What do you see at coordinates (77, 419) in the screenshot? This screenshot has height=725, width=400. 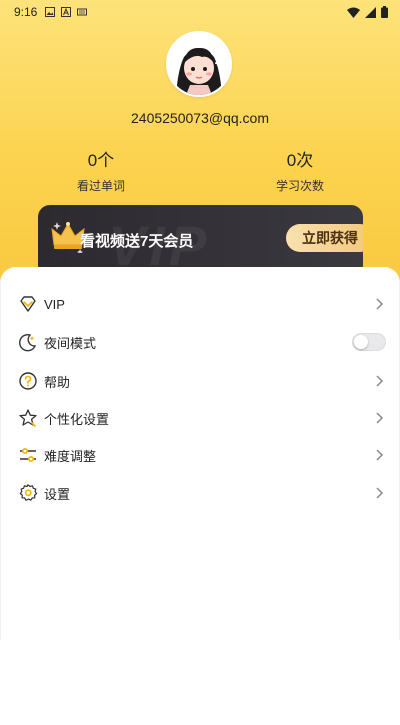 I see `menu-label: 个性化设置` at bounding box center [77, 419].